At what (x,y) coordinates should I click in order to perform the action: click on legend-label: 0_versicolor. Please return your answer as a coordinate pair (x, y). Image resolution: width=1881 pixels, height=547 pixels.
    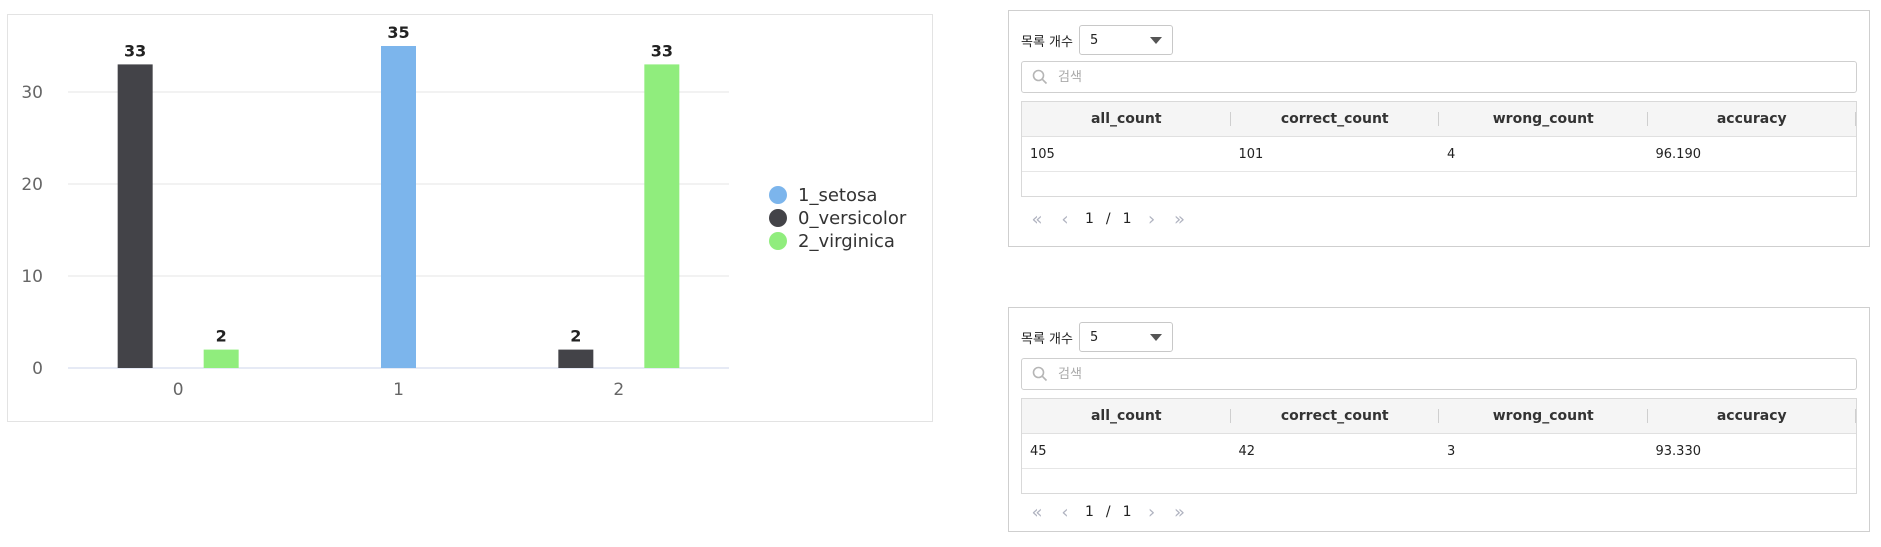
    Looking at the image, I should click on (852, 218).